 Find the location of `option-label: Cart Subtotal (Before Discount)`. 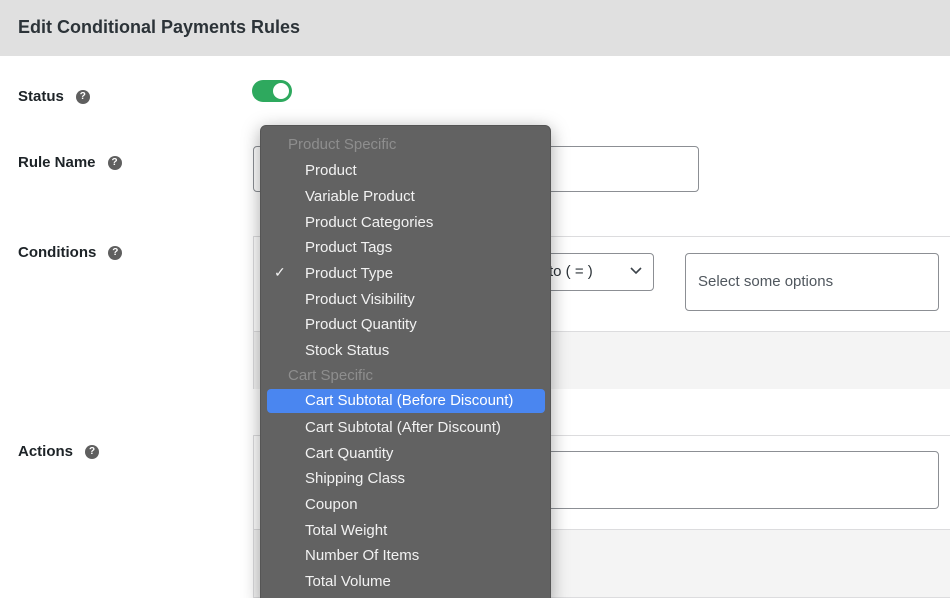

option-label: Cart Subtotal (Before Discount) is located at coordinates (409, 400).